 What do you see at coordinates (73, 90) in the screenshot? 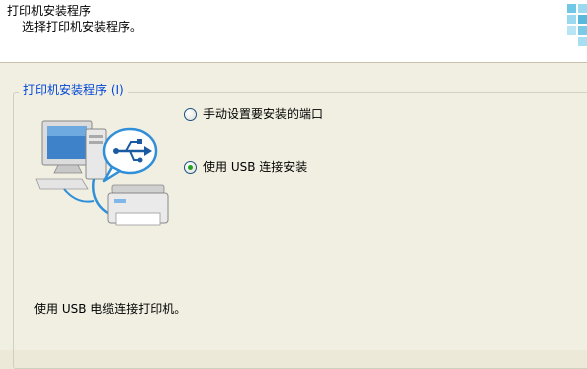
I see `groupbox-legend: 打印机安装程序 (I)` at bounding box center [73, 90].